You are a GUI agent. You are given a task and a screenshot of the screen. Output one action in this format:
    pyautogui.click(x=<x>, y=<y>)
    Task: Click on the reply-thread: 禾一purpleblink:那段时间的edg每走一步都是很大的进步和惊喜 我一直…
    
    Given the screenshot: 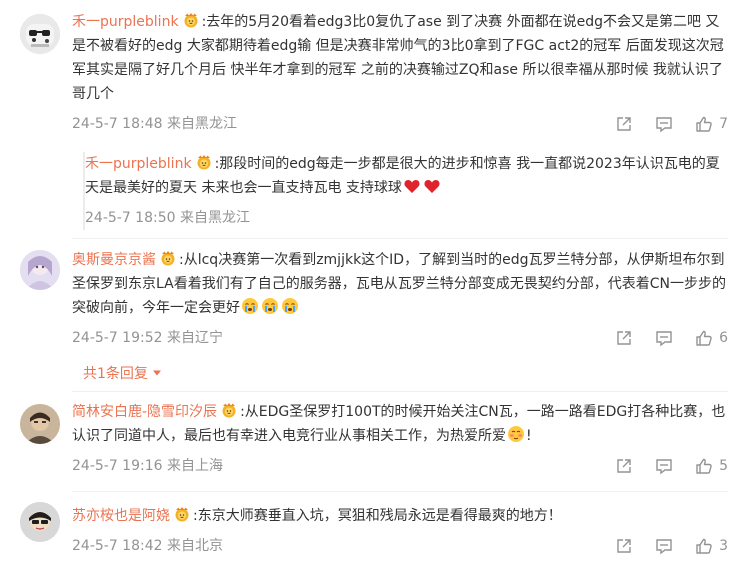 What is the action you would take?
    pyautogui.click(x=405, y=191)
    